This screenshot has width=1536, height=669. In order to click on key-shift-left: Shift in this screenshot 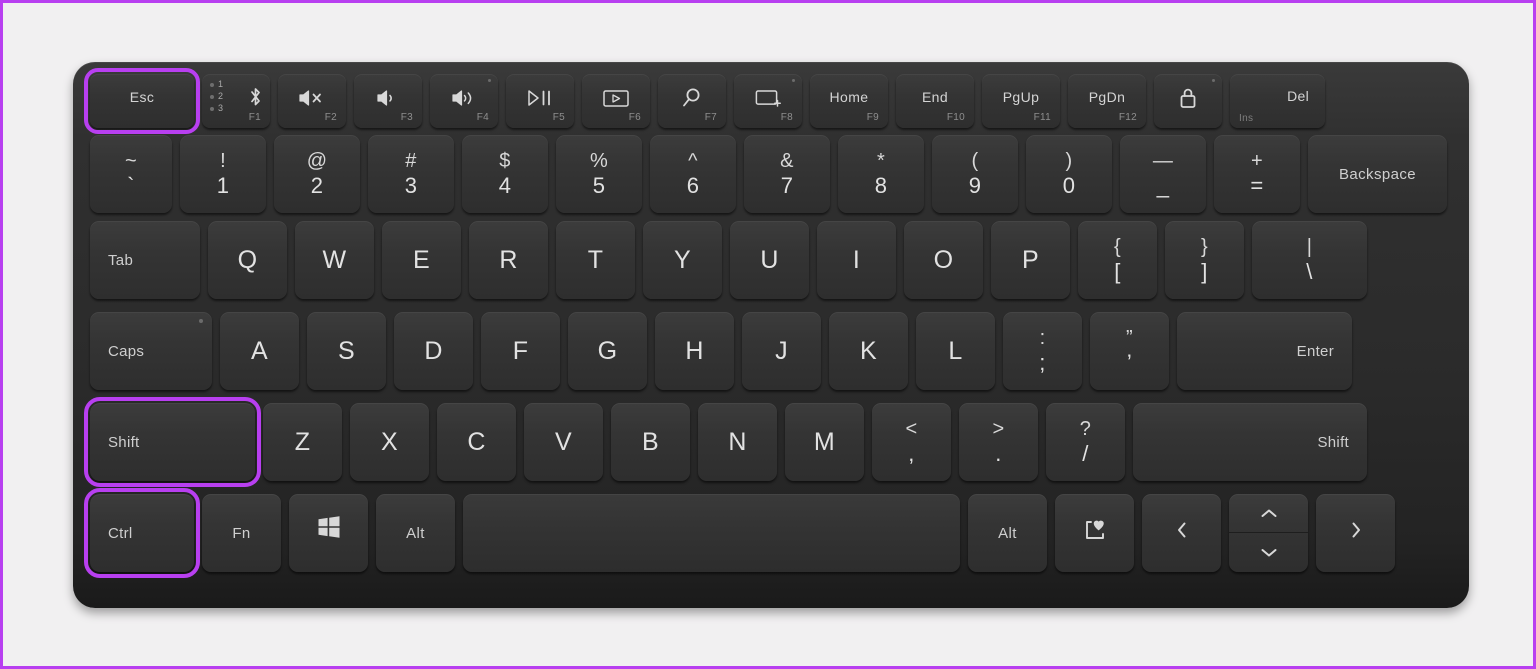, I will do `click(172, 442)`.